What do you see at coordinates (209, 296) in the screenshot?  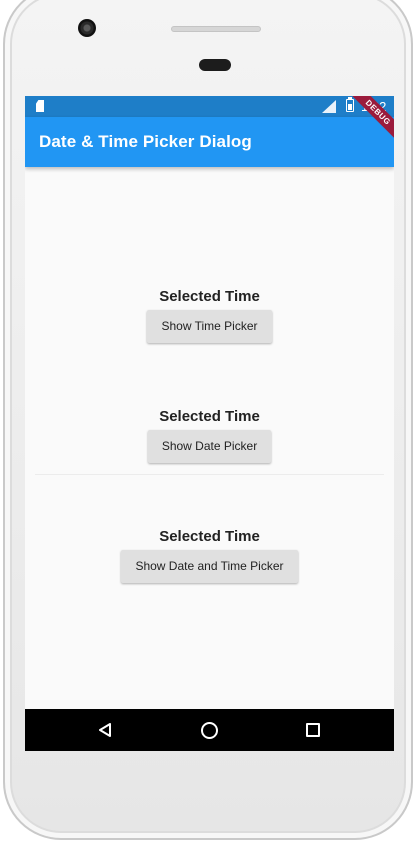 I see `selected-time-label: Selected Time` at bounding box center [209, 296].